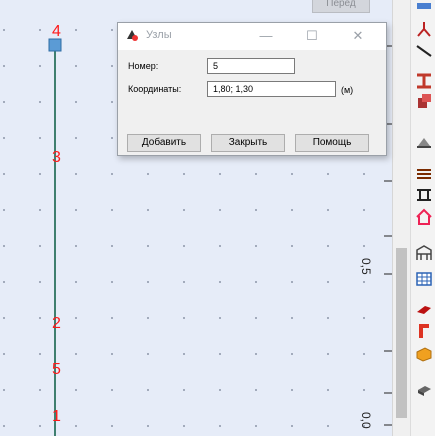 This screenshot has width=435, height=436. I want to click on number-field: 5, so click(251, 66).